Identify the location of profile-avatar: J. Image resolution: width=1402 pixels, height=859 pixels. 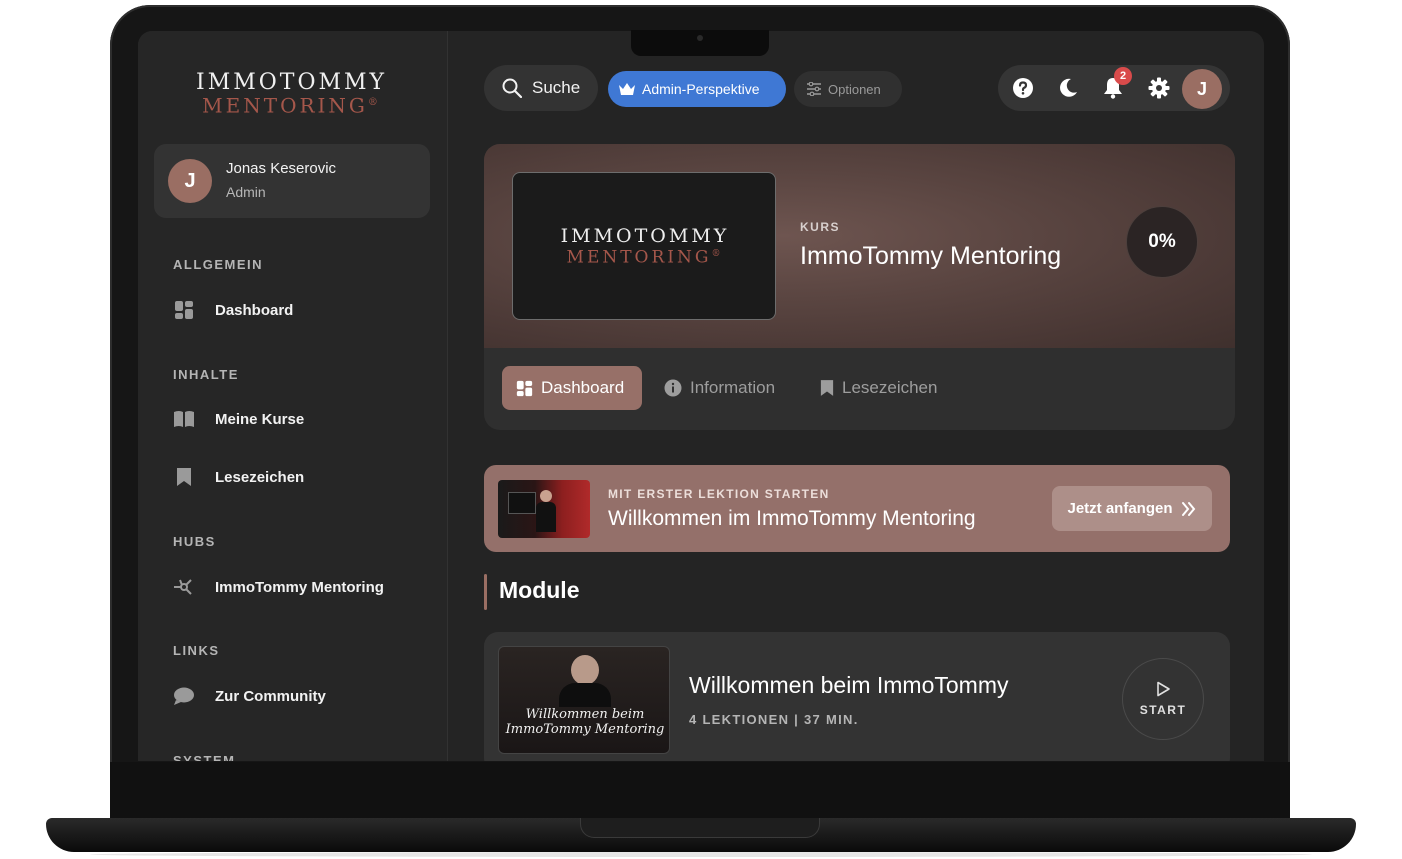
(1202, 89).